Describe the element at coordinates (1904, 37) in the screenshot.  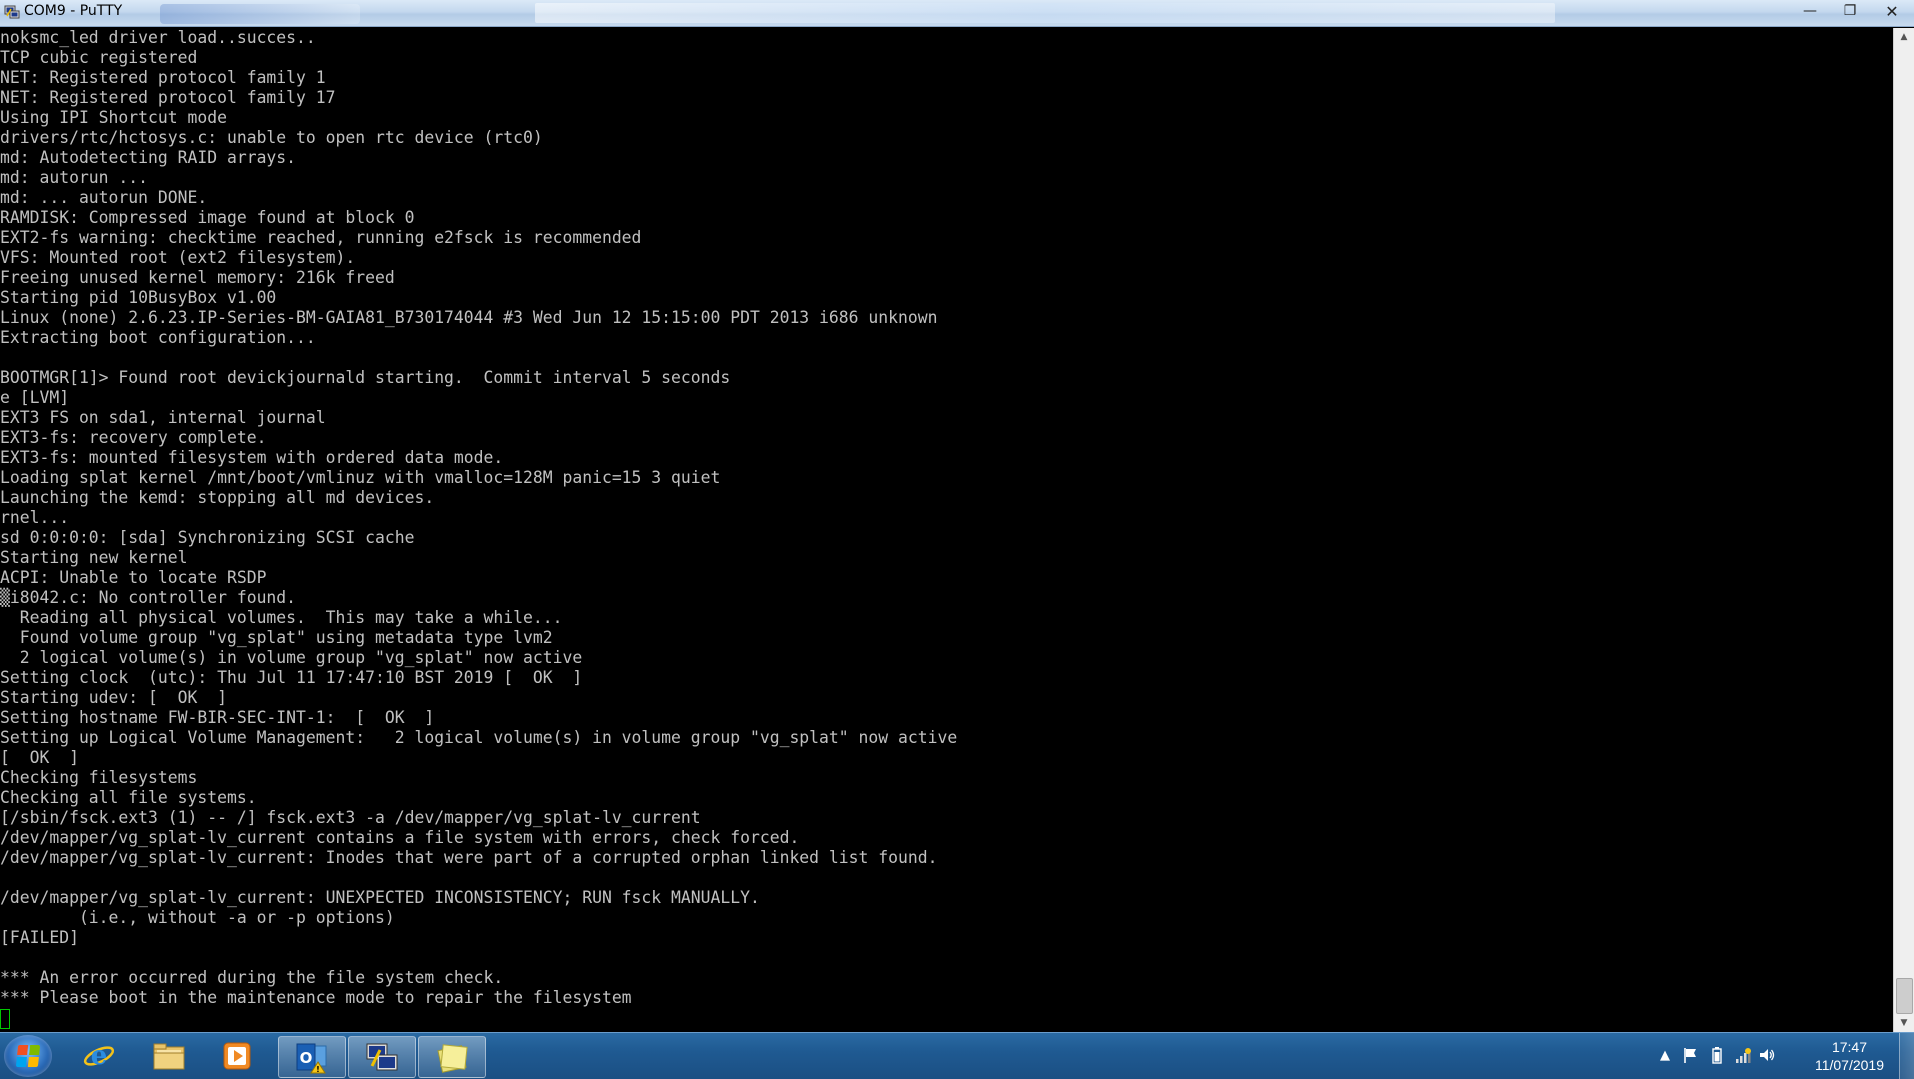
I see `scroll-up-arrow-icon: ▲` at that location.